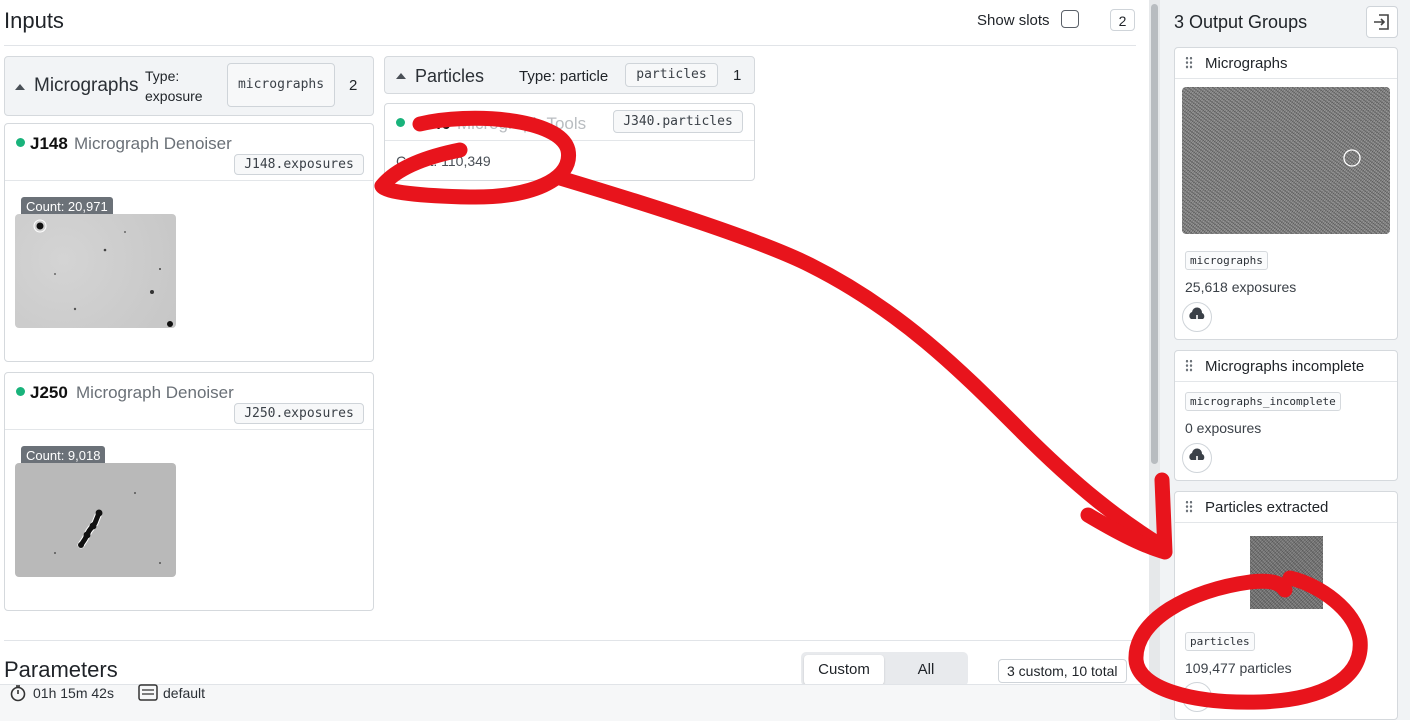 The height and width of the screenshot is (721, 1410). Describe the element at coordinates (475, 157) in the screenshot. I see `circle-around-particle-count` at that location.